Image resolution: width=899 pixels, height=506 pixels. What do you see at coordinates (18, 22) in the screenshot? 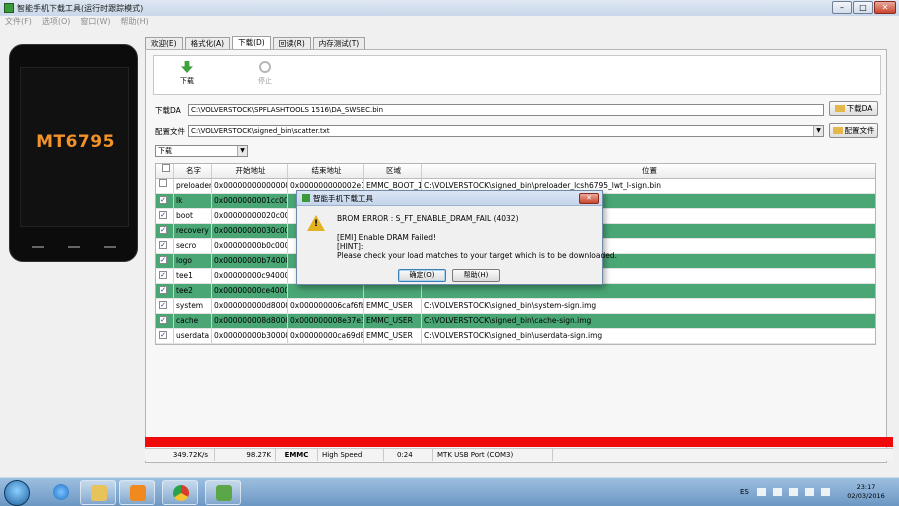
I see `menu-file: 文件(F)` at bounding box center [18, 22].